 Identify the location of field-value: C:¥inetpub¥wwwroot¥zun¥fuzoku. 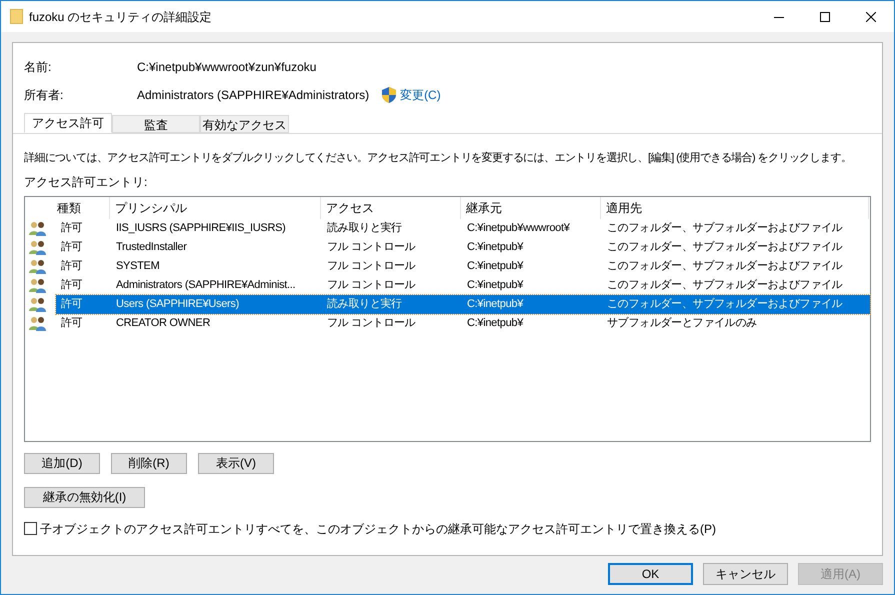
(226, 67).